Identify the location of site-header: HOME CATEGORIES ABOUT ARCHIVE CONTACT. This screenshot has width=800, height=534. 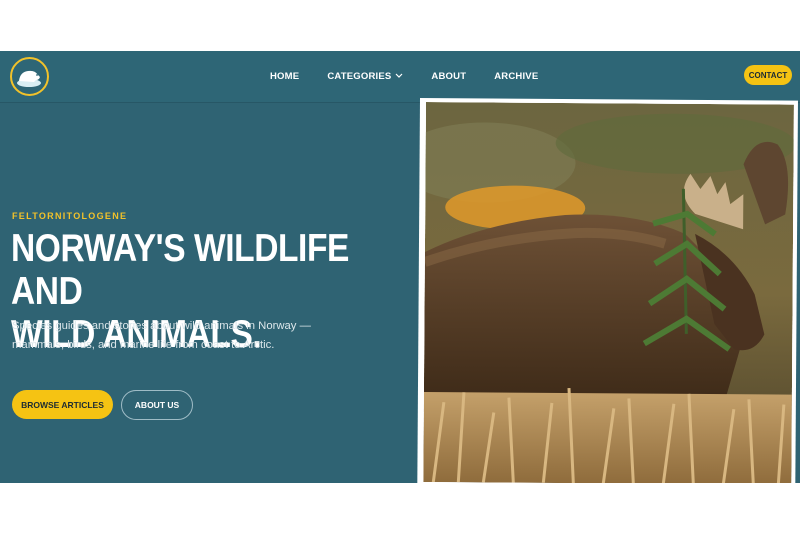
(400, 77).